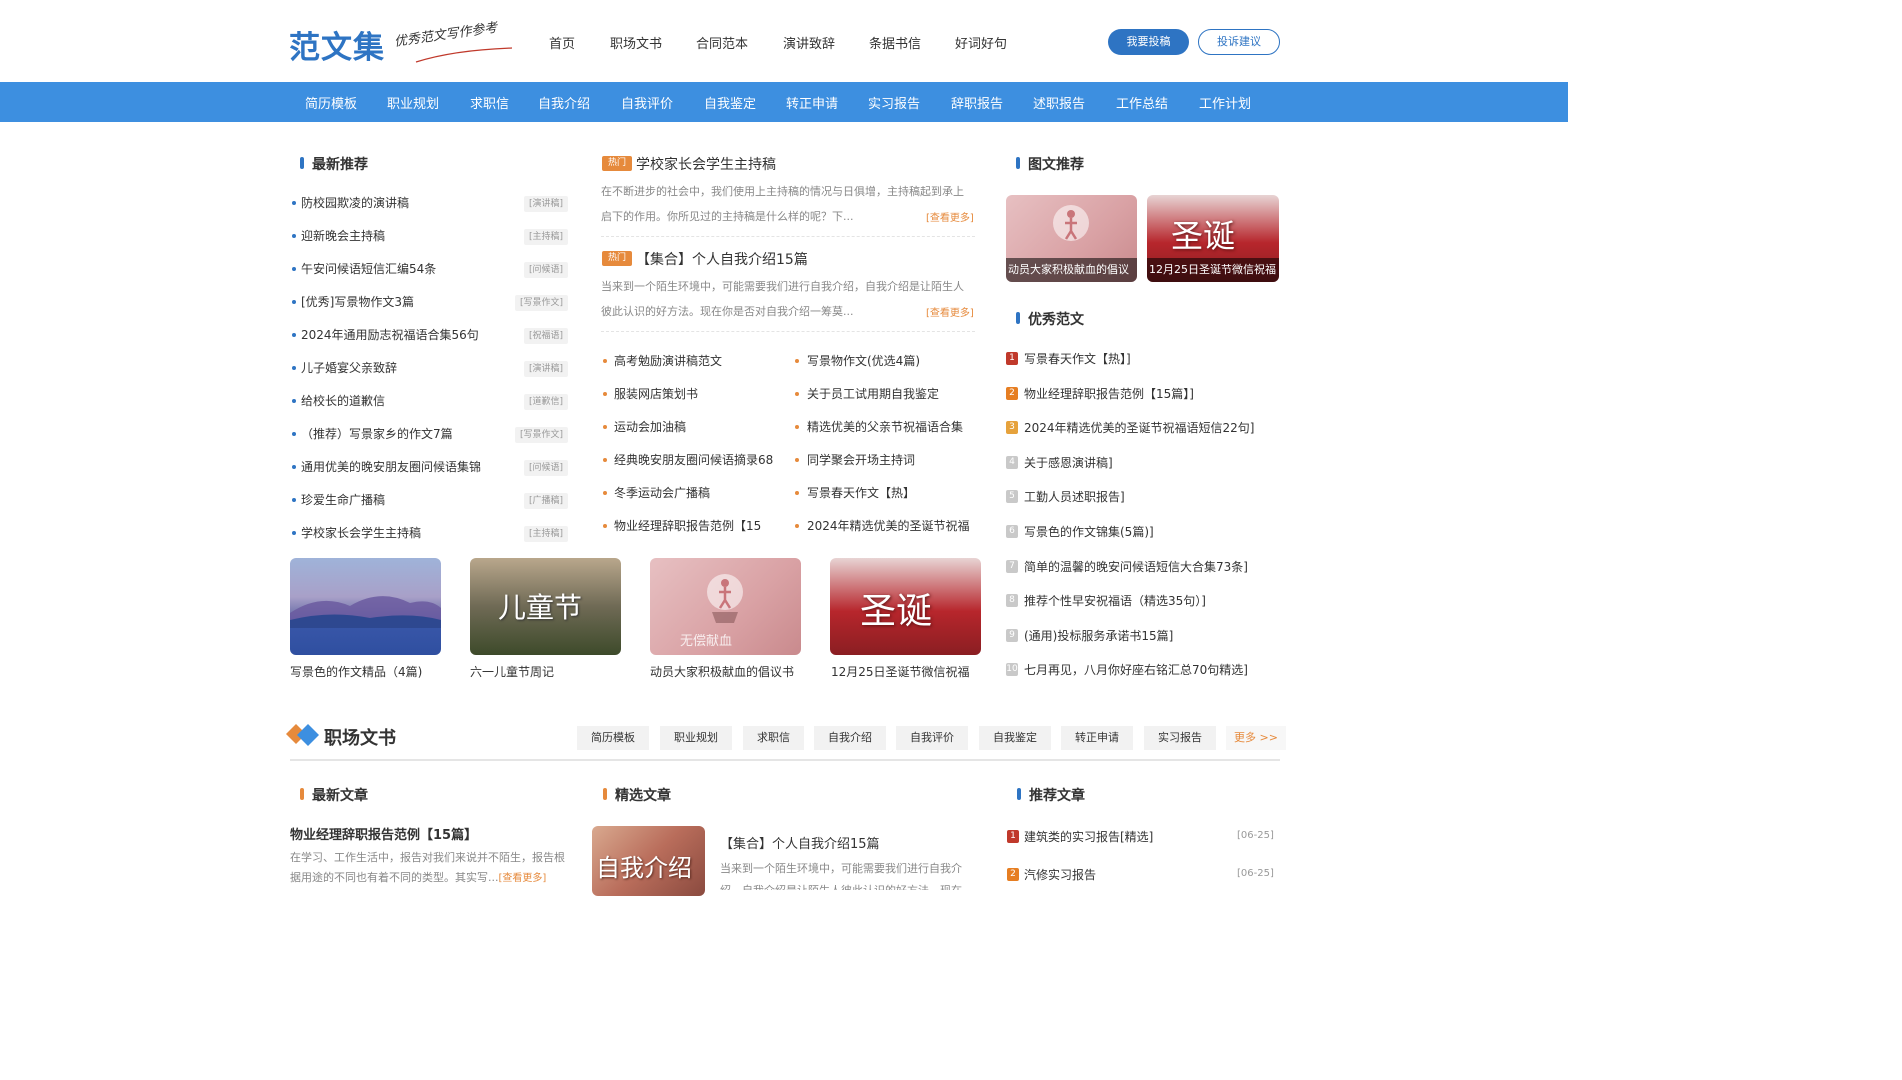 Image resolution: width=1902 pixels, height=1080 pixels. Describe the element at coordinates (722, 671) in the screenshot. I see `thumb-label: 动员大家积极献血的倡议书` at that location.